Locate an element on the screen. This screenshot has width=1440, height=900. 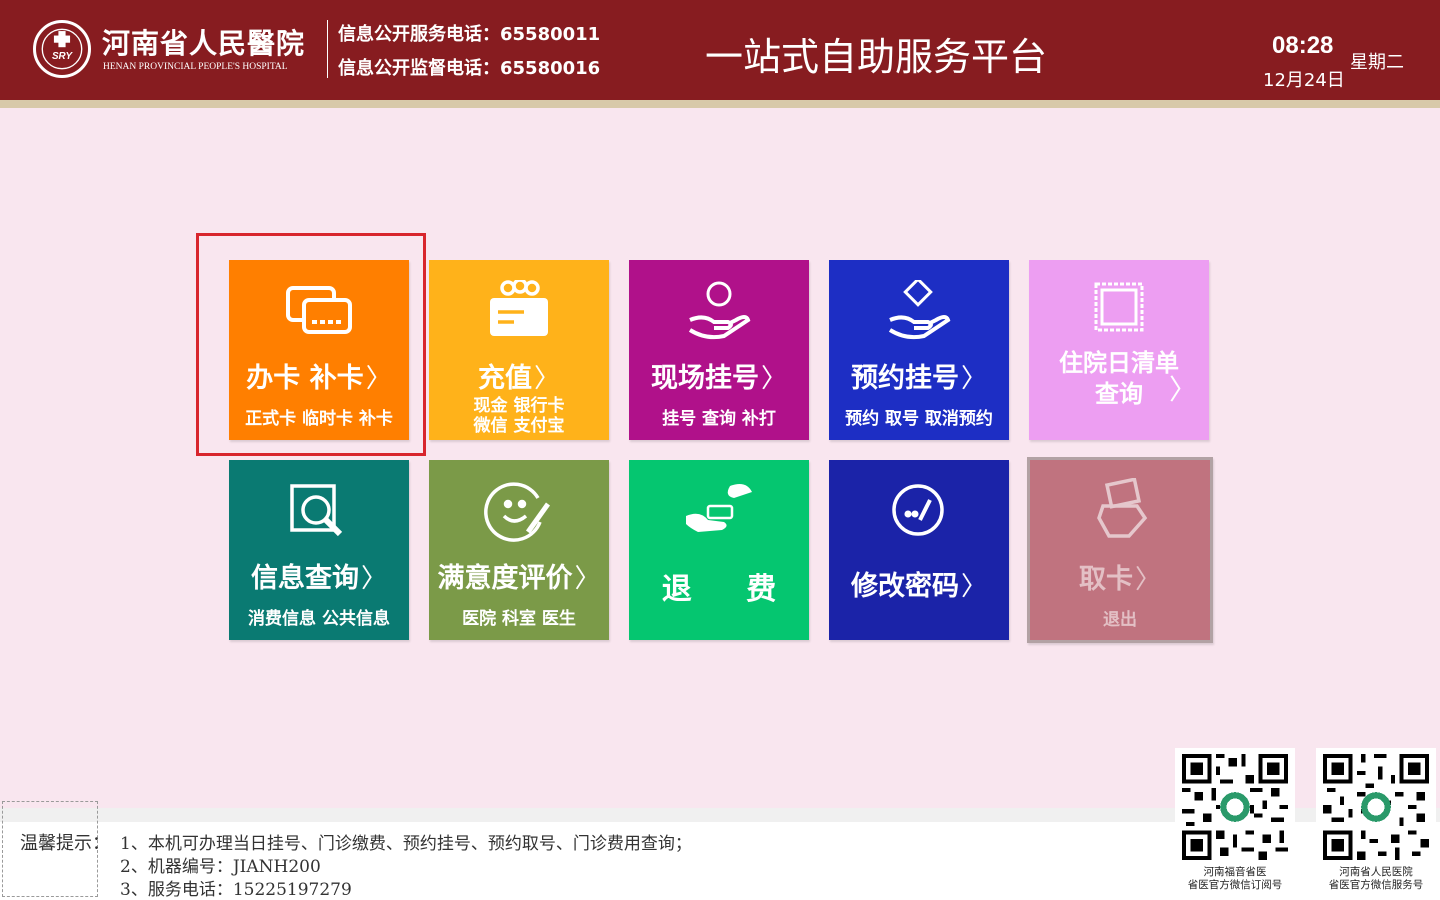
refund-hands-icon is located at coordinates (719, 511).